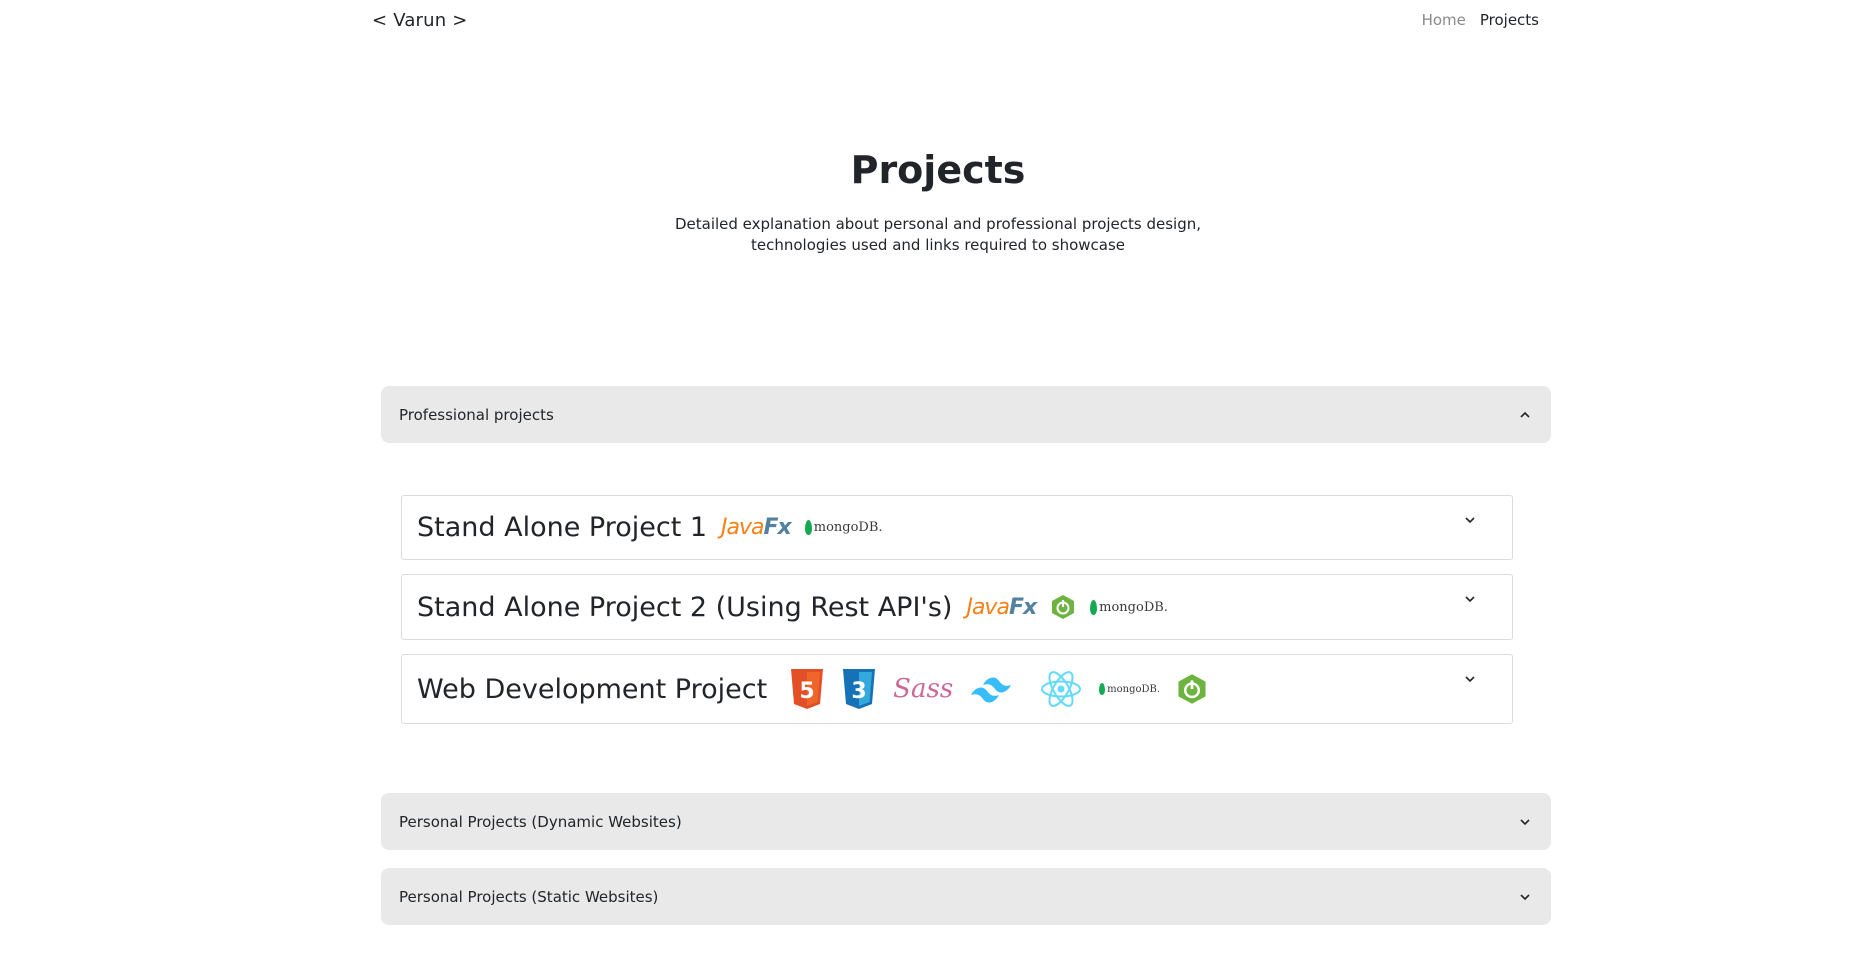 This screenshot has height=959, width=1876. I want to click on brand-logo-link: < Varun >, so click(420, 20).